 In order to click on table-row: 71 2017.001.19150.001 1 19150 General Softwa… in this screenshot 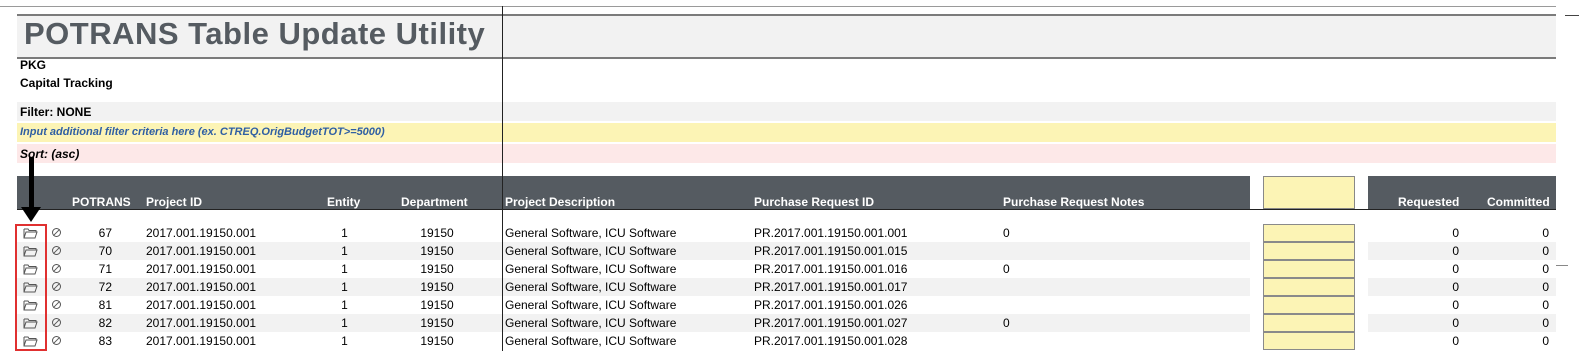, I will do `click(786, 269)`.